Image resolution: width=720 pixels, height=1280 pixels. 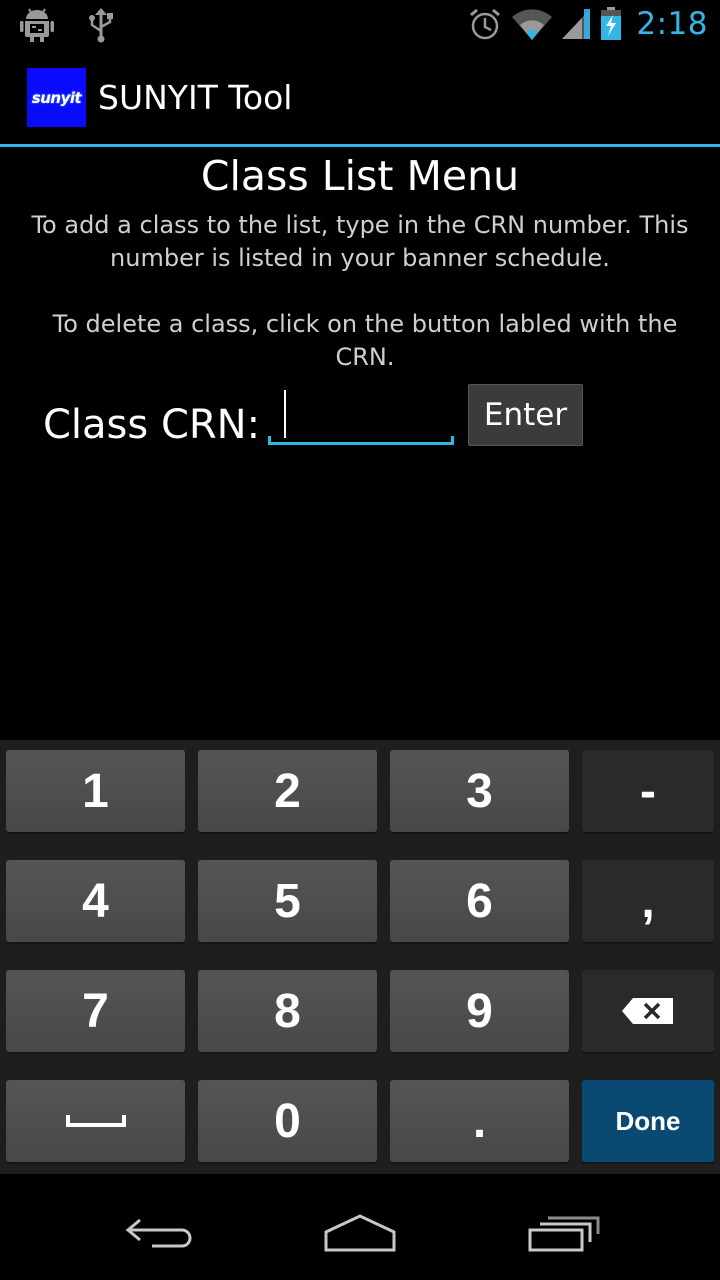 I want to click on backspace-icon, so click(x=647, y=1011).